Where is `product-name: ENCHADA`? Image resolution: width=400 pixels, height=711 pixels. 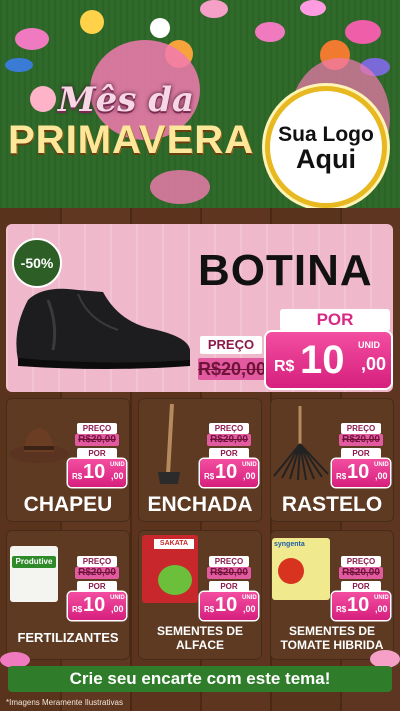
product-name: ENCHADA is located at coordinates (200, 504).